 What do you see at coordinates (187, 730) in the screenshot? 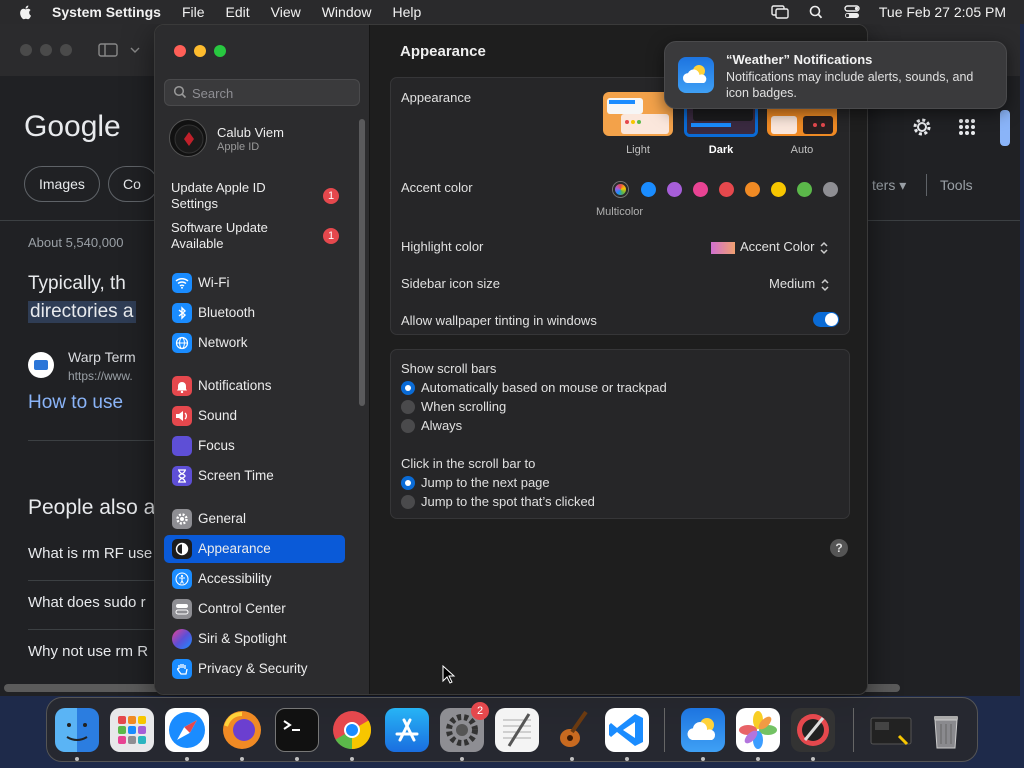
I see `safari-icon` at bounding box center [187, 730].